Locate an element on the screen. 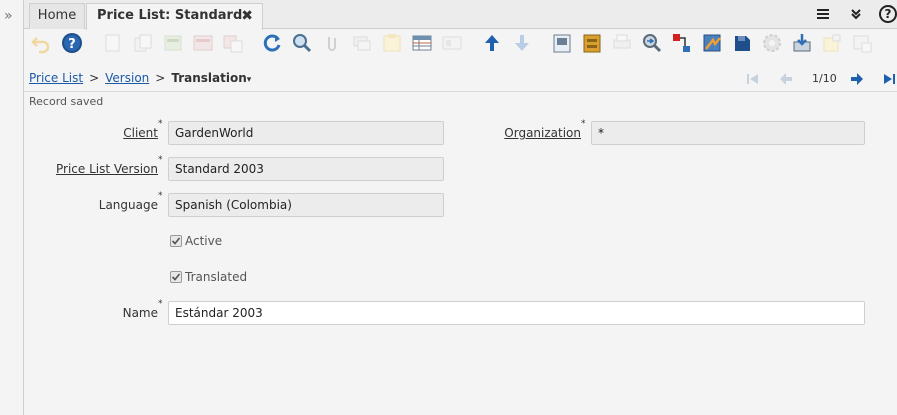 The width and height of the screenshot is (897, 415). organization-mandatory-marker: * is located at coordinates (583, 124).